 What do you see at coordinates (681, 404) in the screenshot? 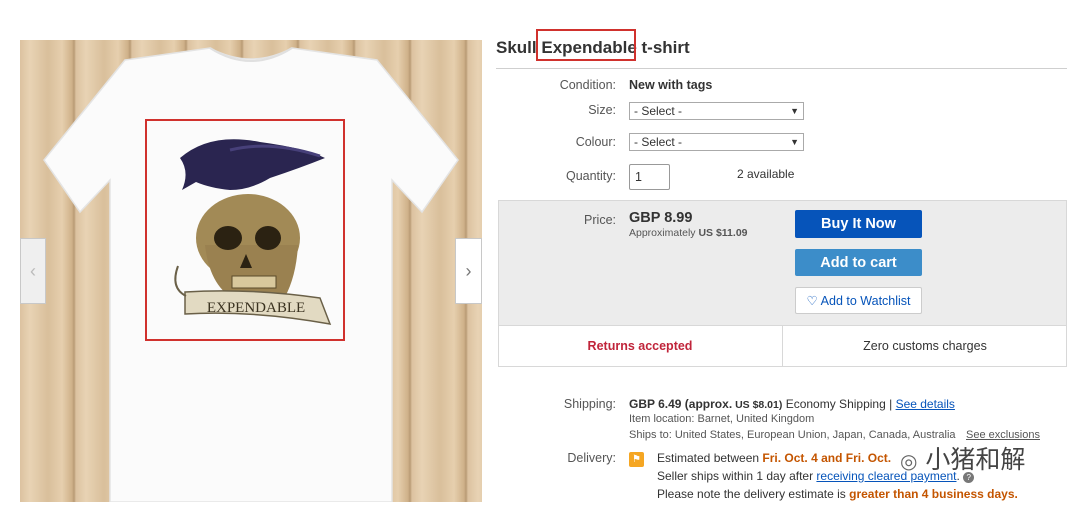
I see `shipping-cost: GBP 6.49 (approx.` at bounding box center [681, 404].